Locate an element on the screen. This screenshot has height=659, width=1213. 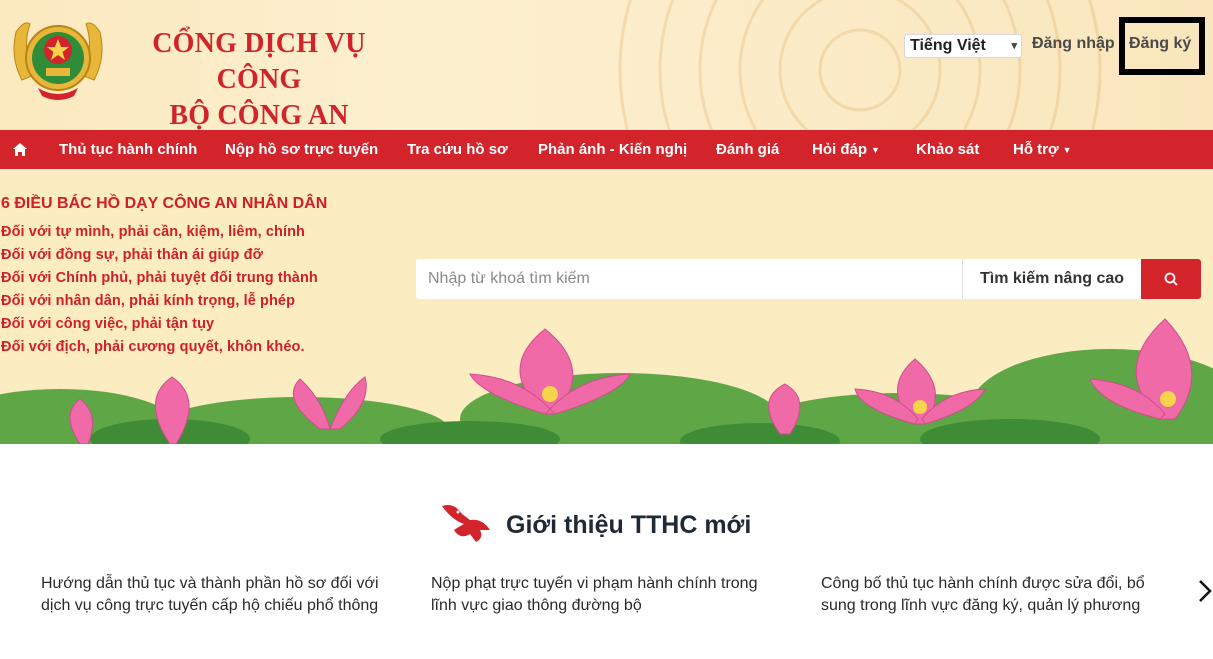
nav-item-feedback: Phản ánh - Kiến nghị is located at coordinates (612, 149).